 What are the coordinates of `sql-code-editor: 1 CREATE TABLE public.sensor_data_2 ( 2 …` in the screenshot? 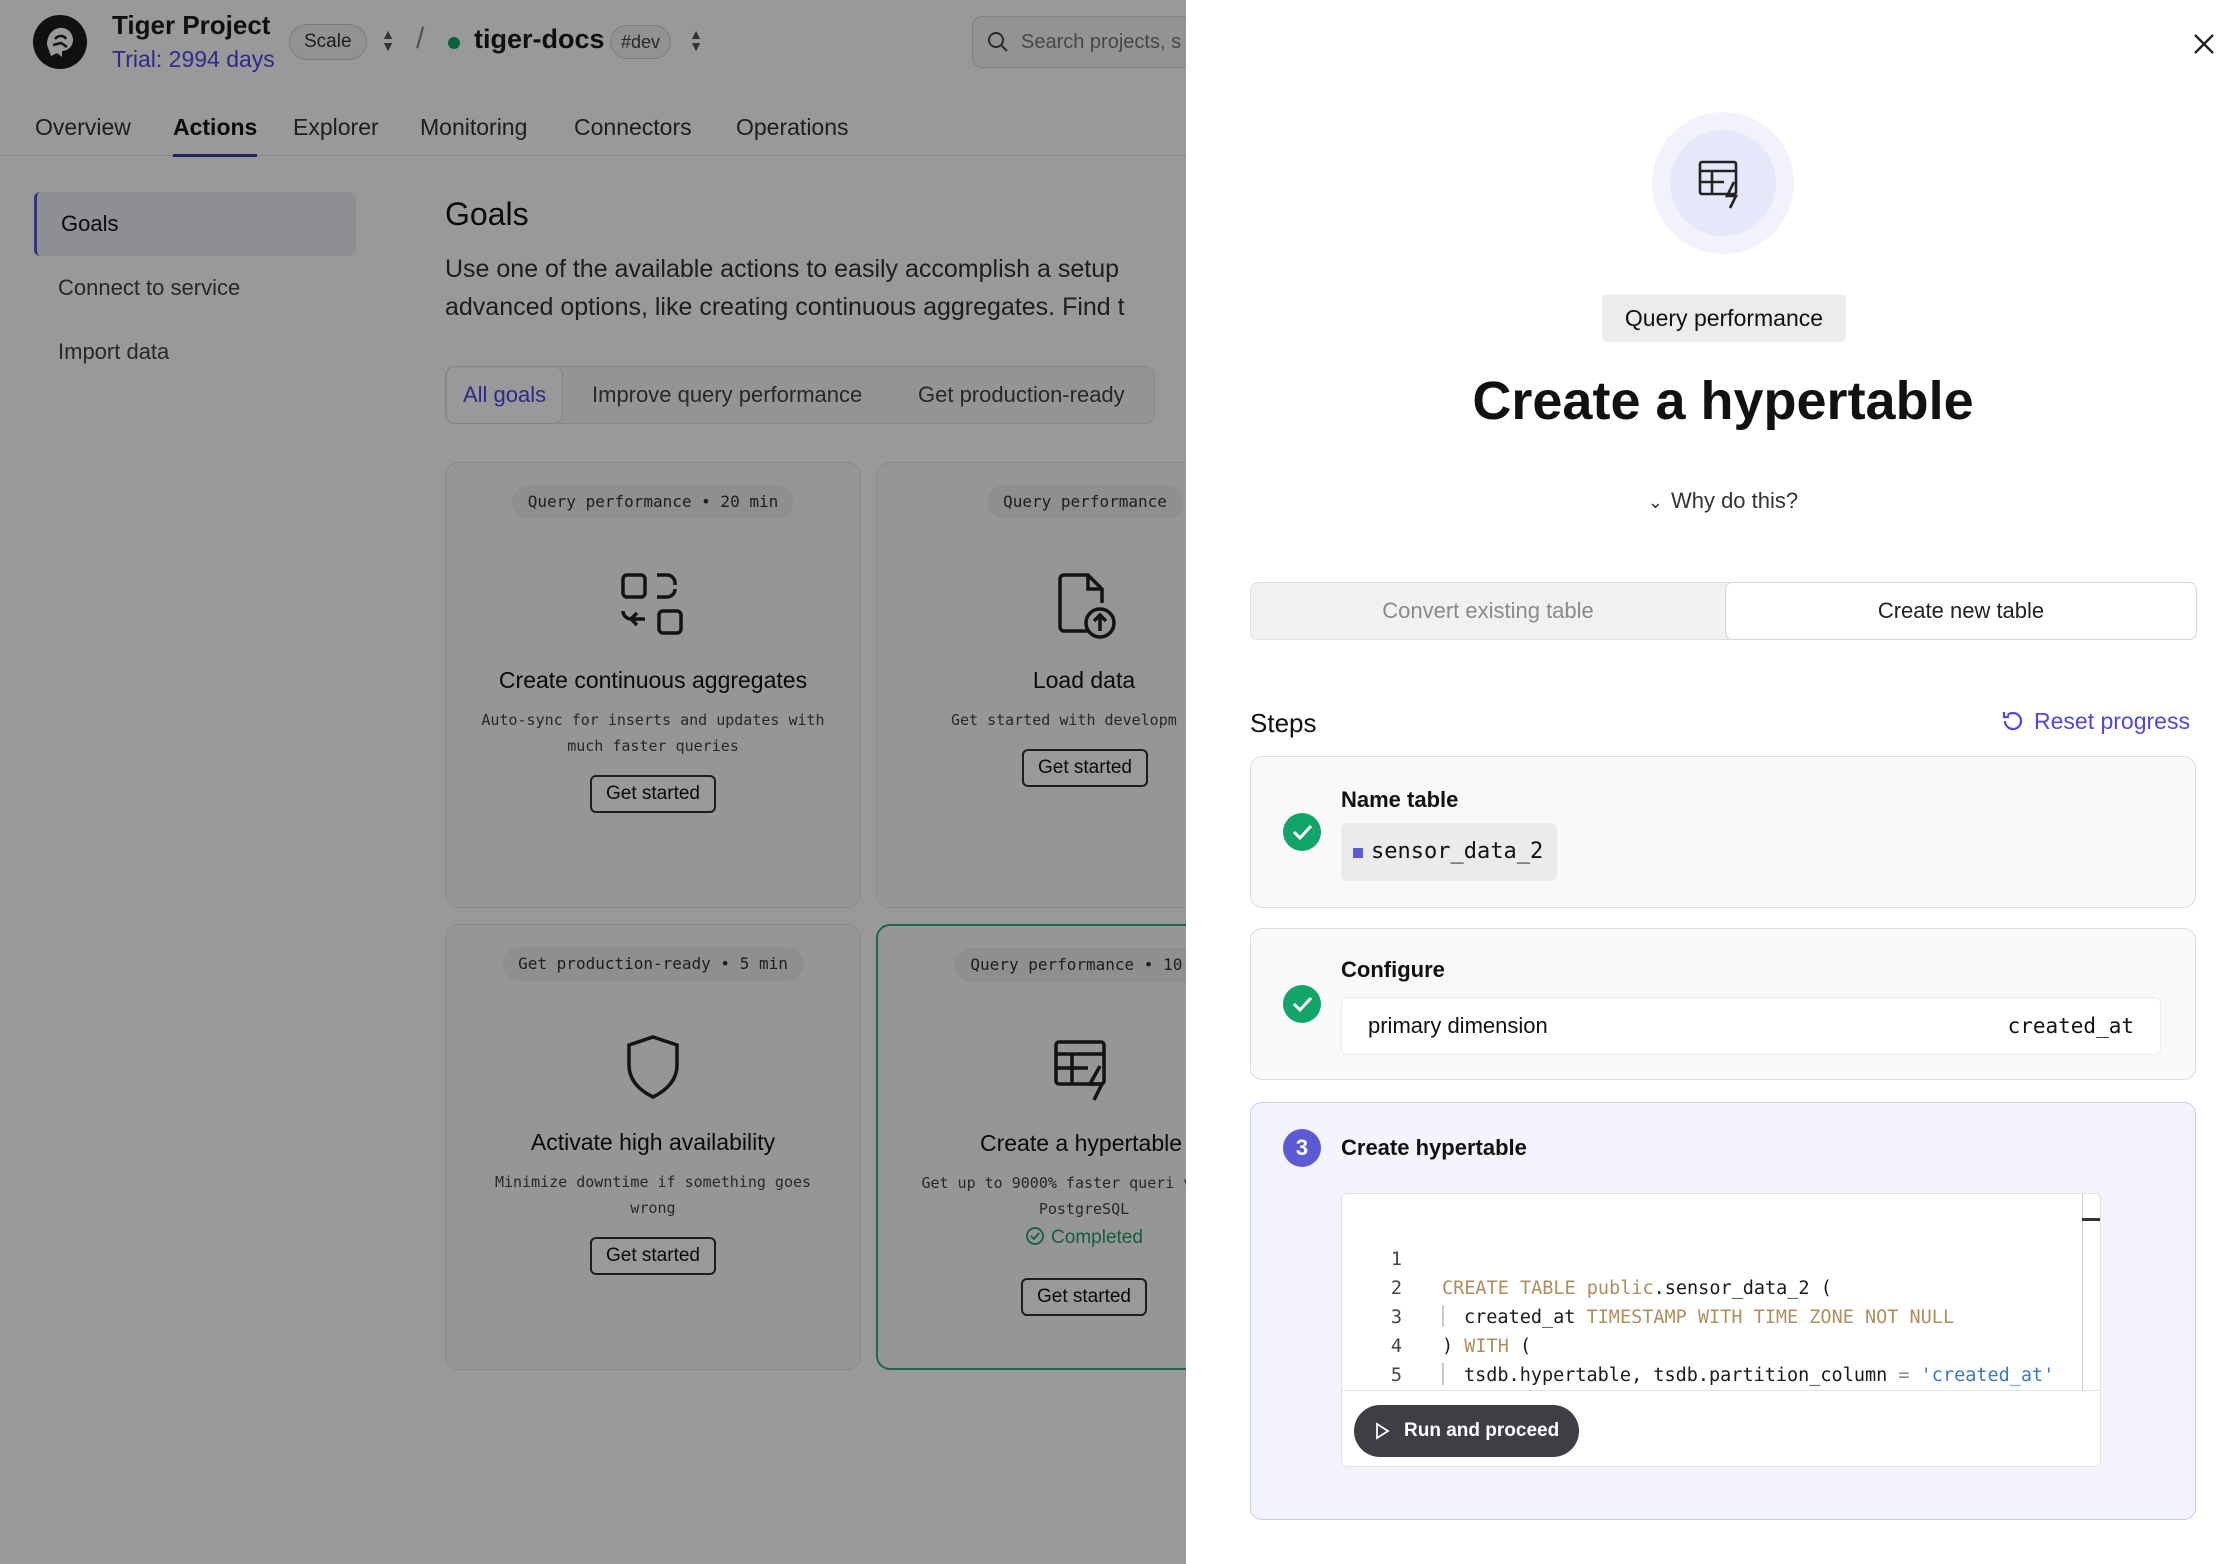 It's located at (1721, 1330).